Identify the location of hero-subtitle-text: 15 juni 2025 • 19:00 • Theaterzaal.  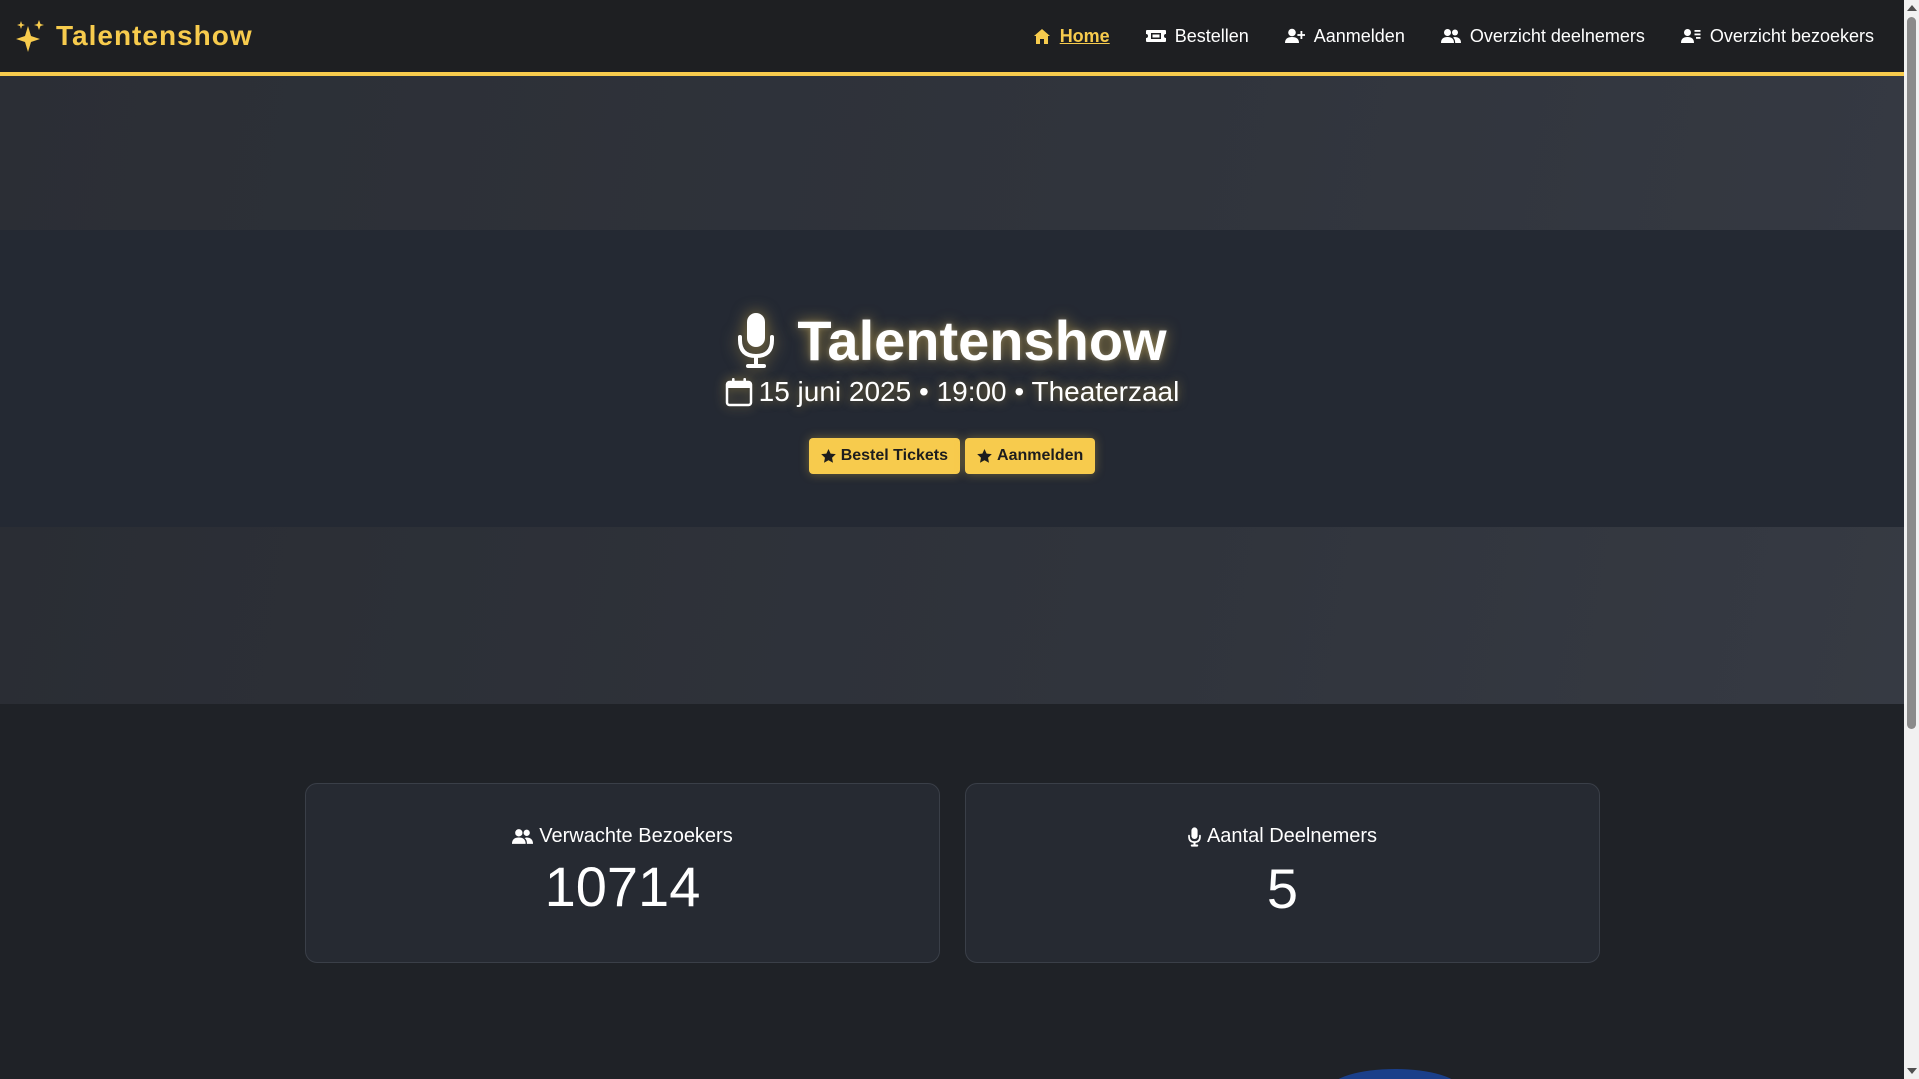
(969, 391).